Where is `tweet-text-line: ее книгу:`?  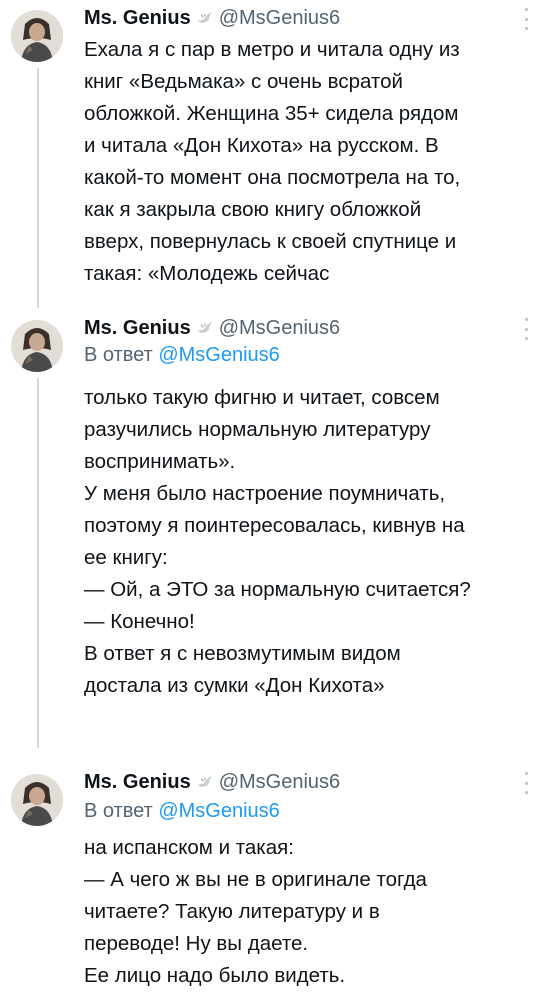 tweet-text-line: ее книгу: is located at coordinates (126, 557).